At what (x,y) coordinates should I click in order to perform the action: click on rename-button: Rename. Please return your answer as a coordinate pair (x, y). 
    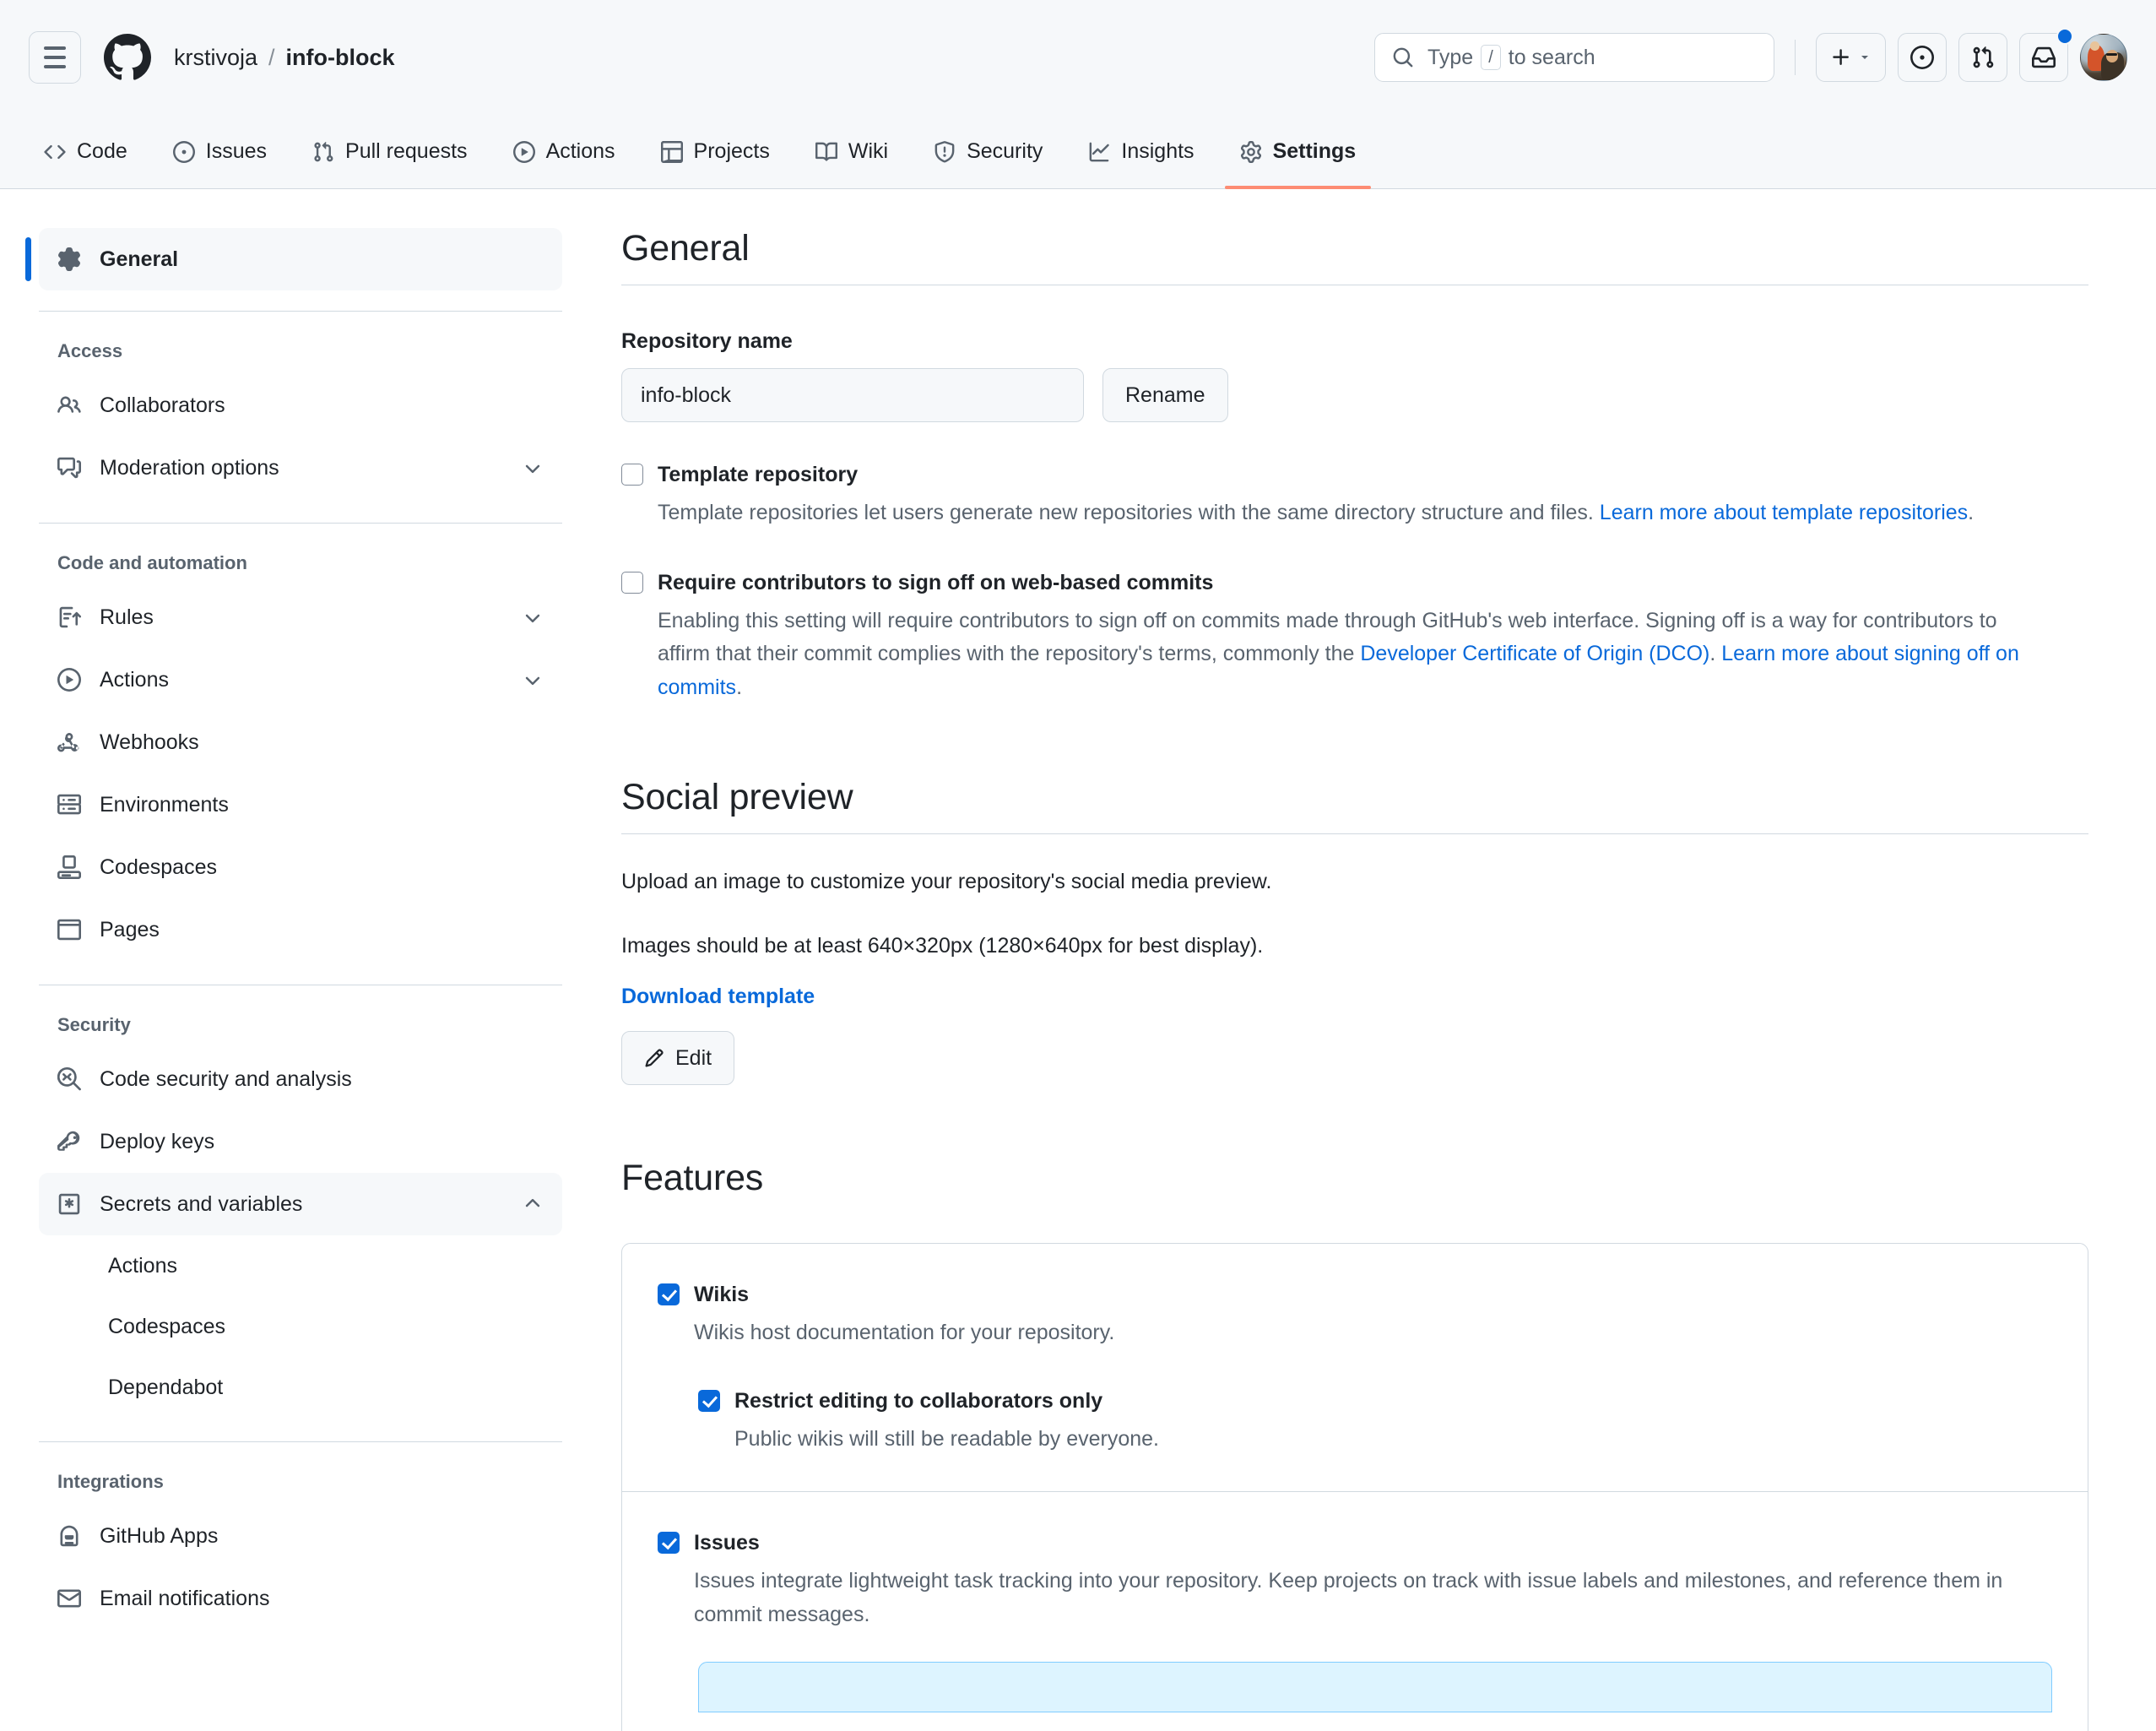
    Looking at the image, I should click on (1165, 395).